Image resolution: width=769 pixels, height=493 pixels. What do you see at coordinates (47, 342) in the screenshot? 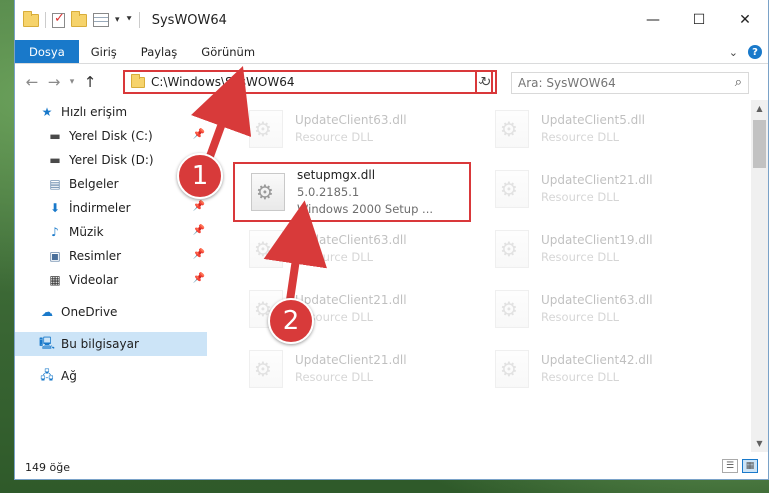
I see `computer-icon: 🖳` at bounding box center [47, 342].